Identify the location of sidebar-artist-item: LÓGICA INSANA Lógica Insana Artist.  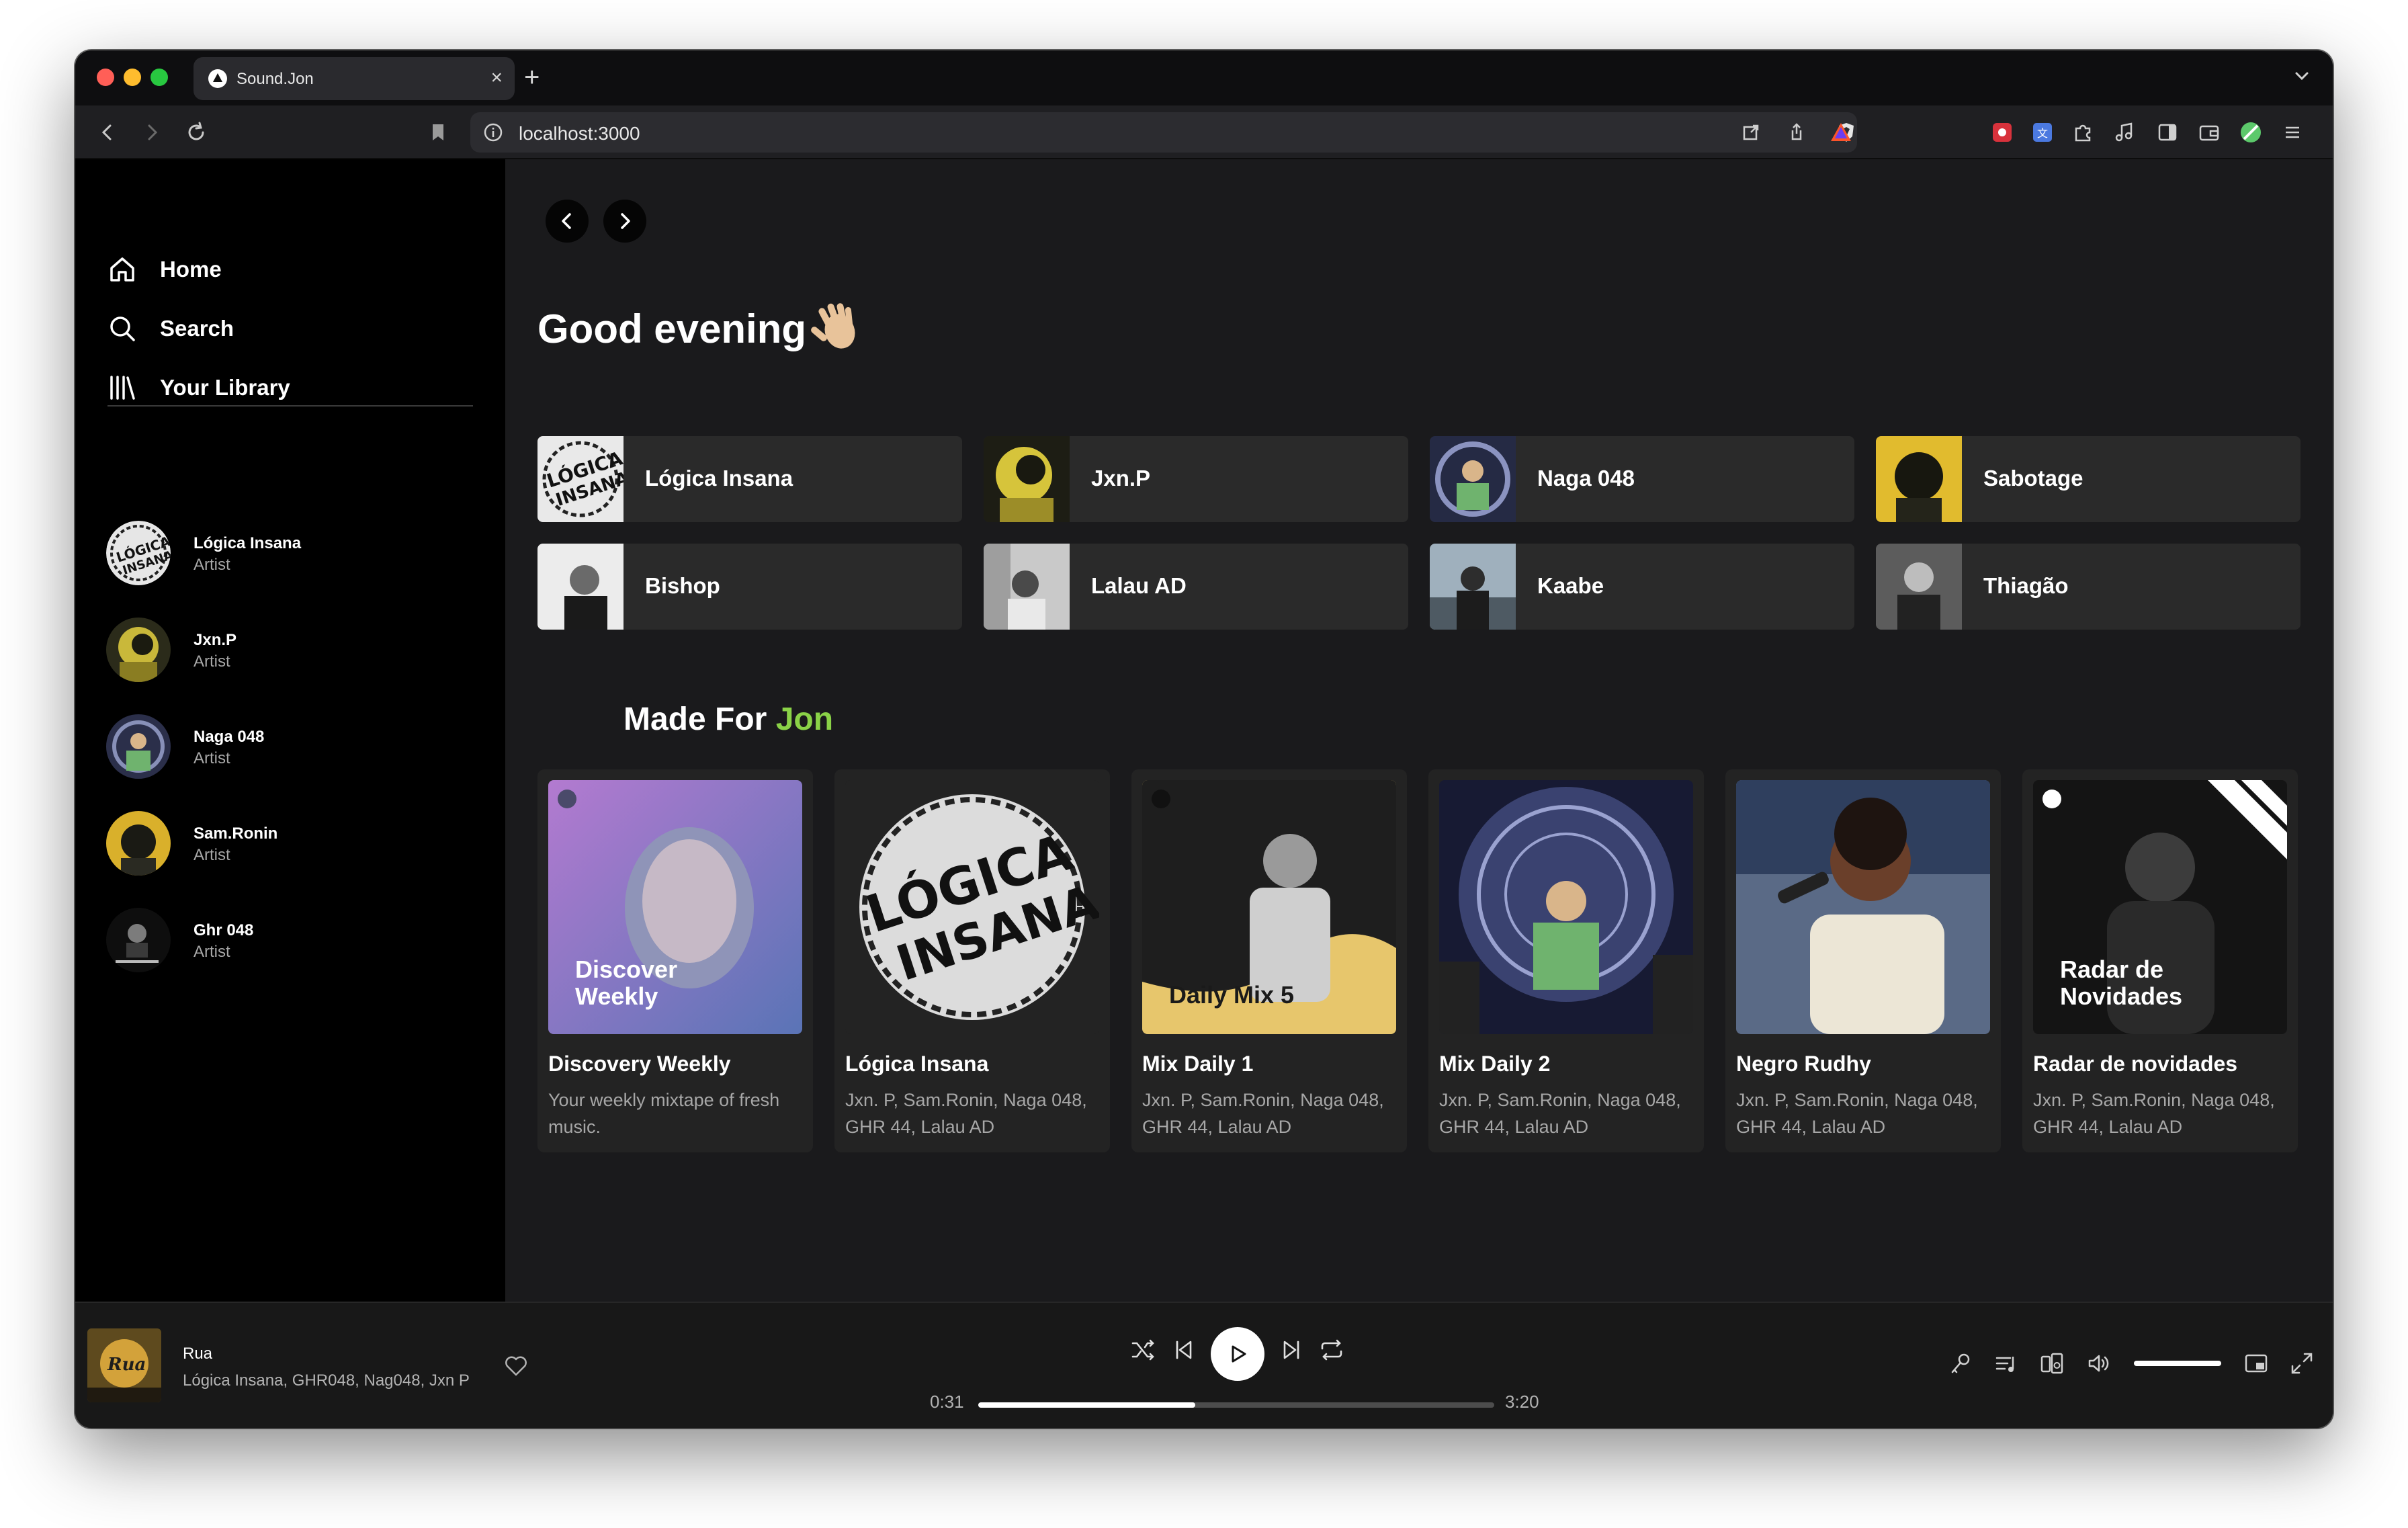
(294, 553).